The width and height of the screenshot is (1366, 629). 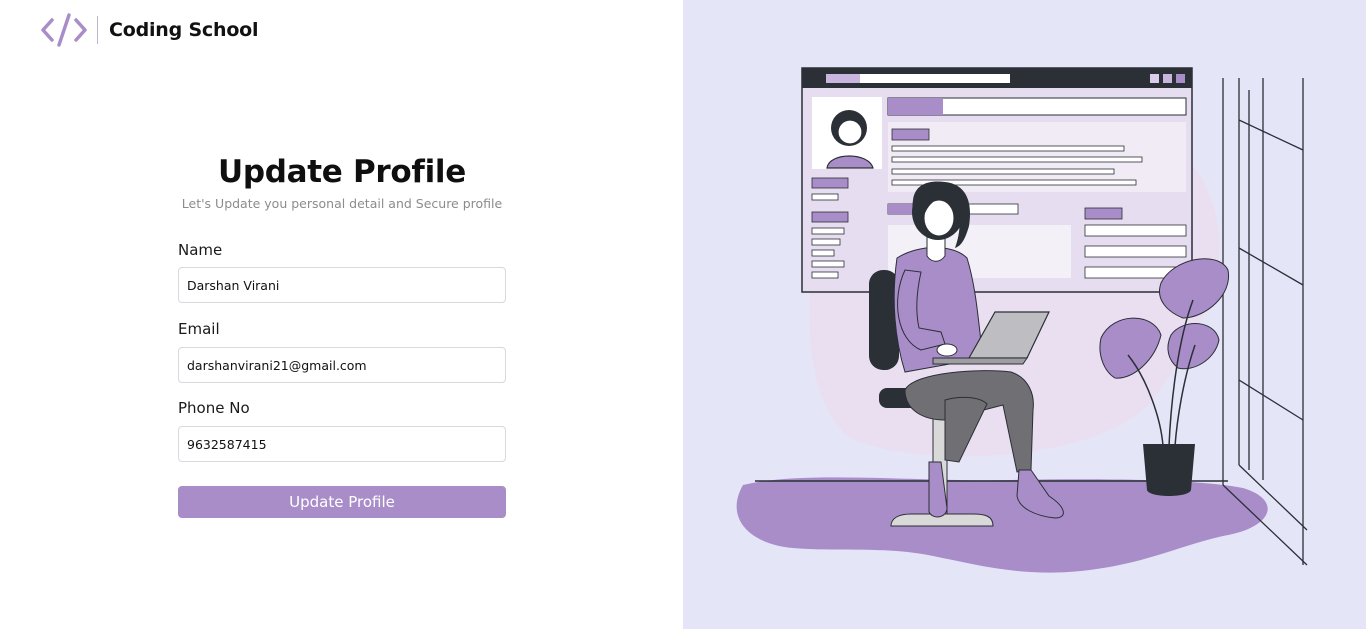 What do you see at coordinates (200, 250) in the screenshot?
I see `name-label: Name` at bounding box center [200, 250].